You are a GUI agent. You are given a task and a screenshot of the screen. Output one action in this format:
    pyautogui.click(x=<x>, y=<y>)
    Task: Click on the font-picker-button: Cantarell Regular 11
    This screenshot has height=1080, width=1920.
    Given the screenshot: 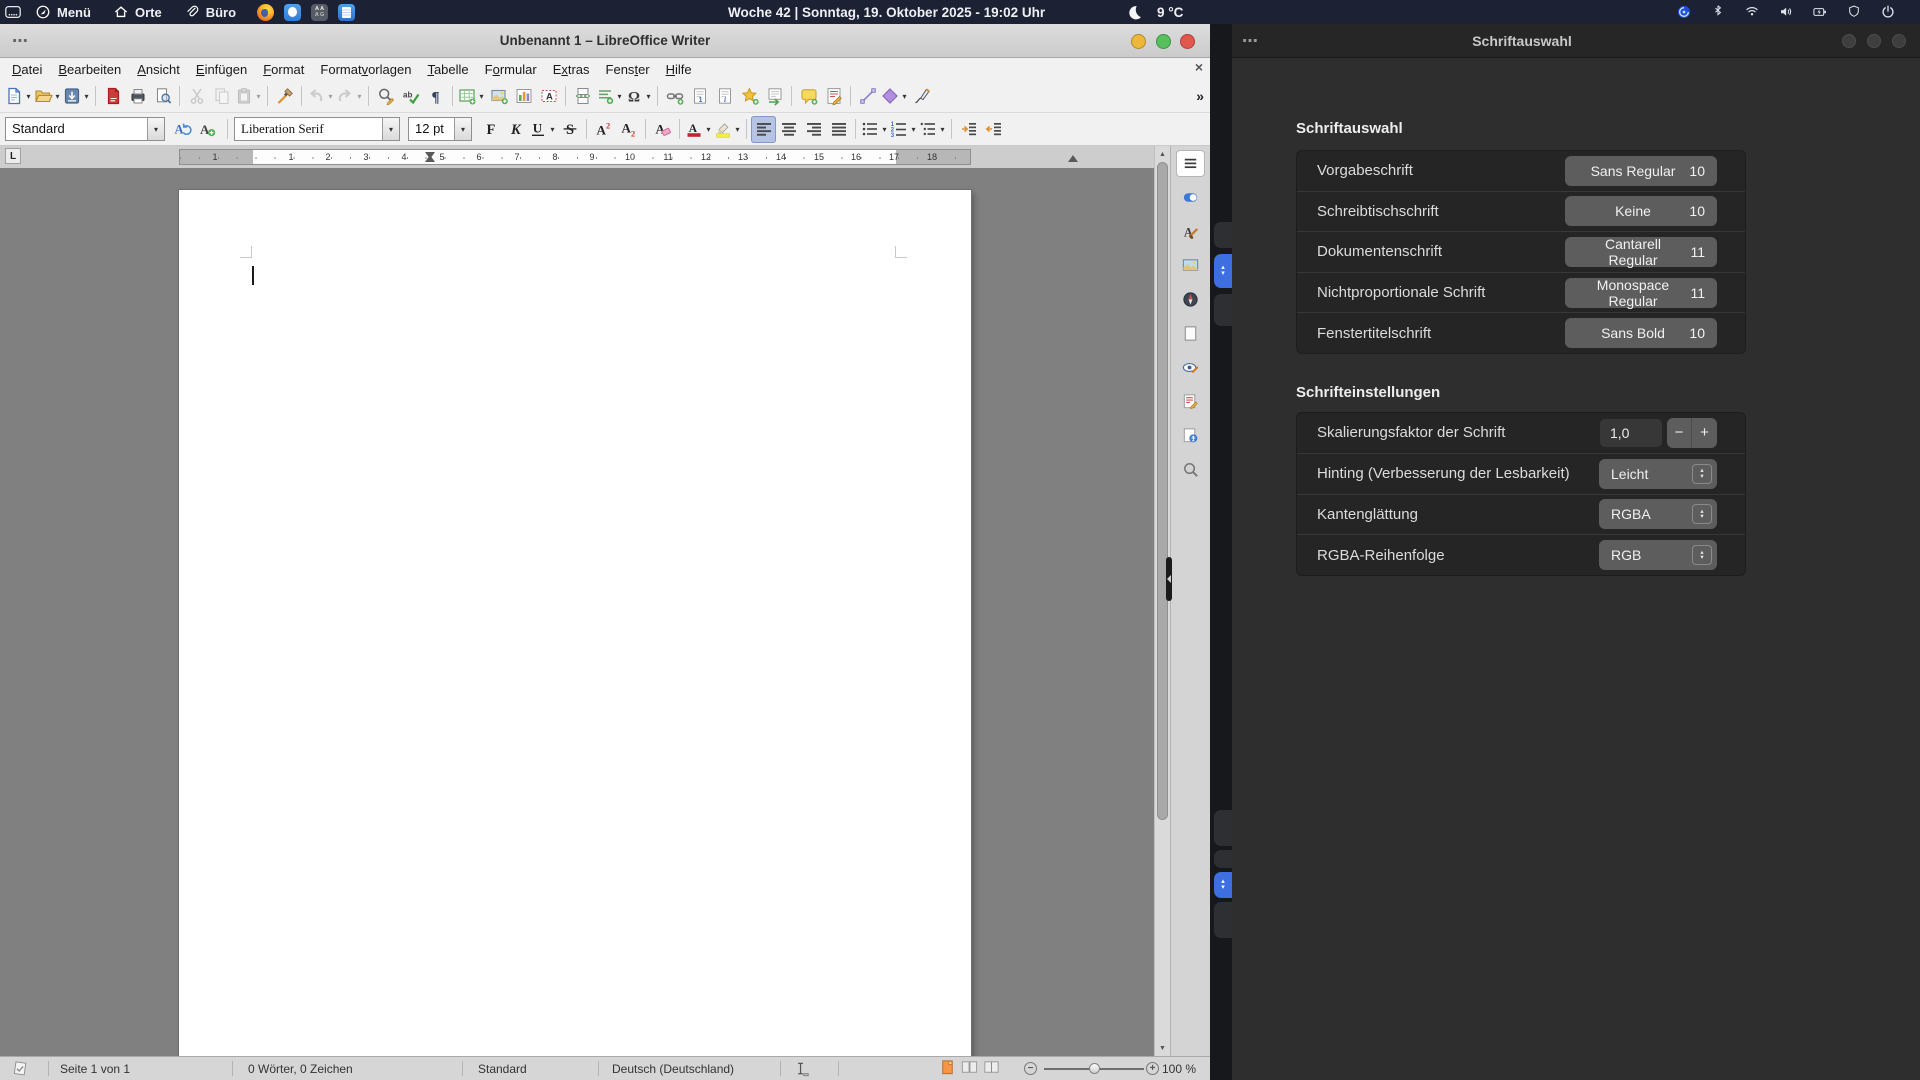 What is the action you would take?
    pyautogui.click(x=1641, y=252)
    